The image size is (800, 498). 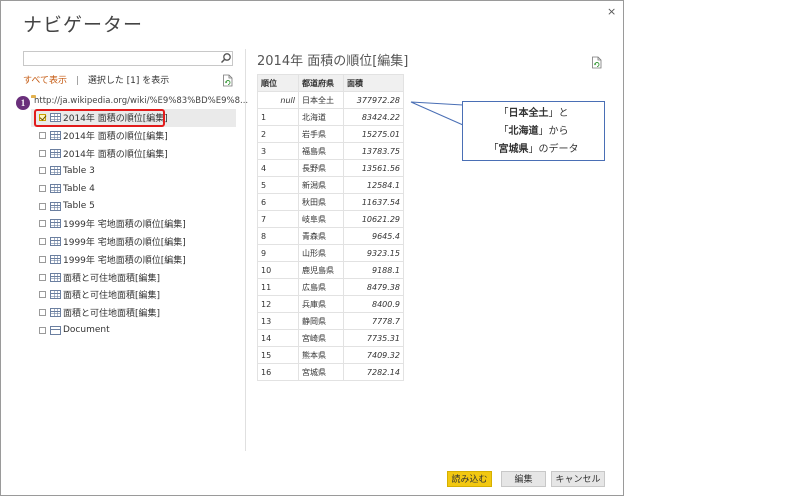 What do you see at coordinates (133, 171) in the screenshot?
I see `tree-item: Table 3` at bounding box center [133, 171].